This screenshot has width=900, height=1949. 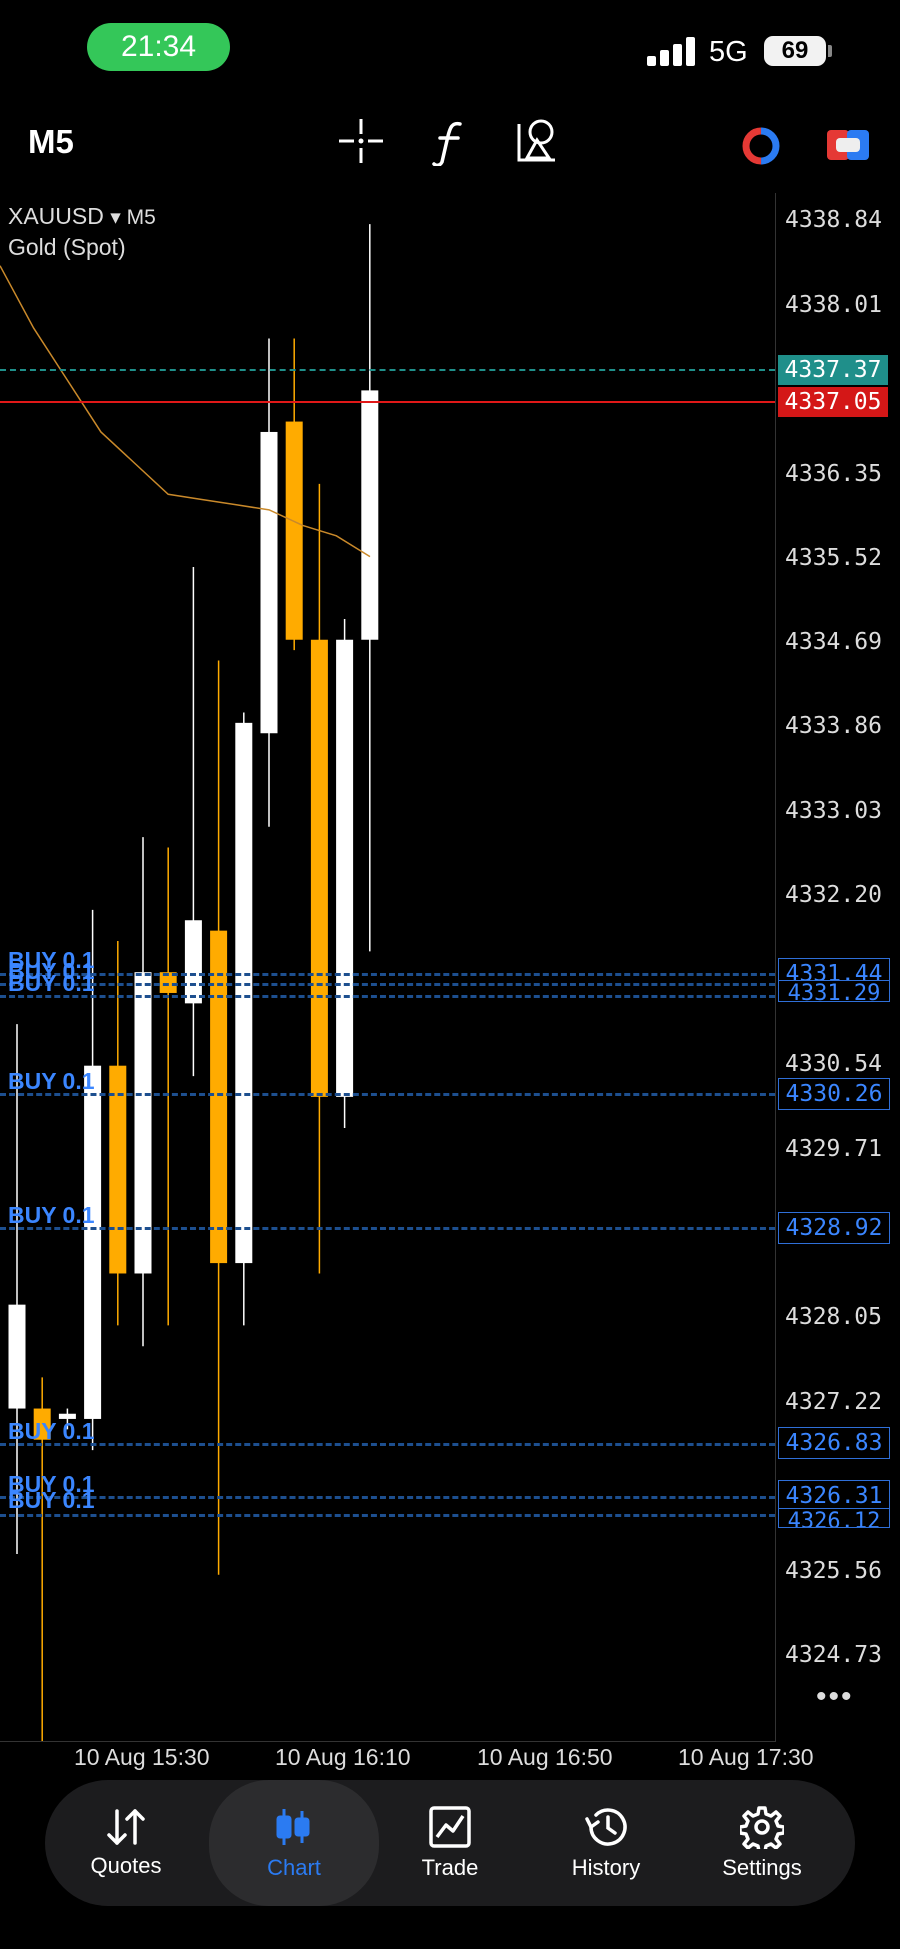 What do you see at coordinates (545, 1757) in the screenshot?
I see `time-label: 10 Aug 16:50` at bounding box center [545, 1757].